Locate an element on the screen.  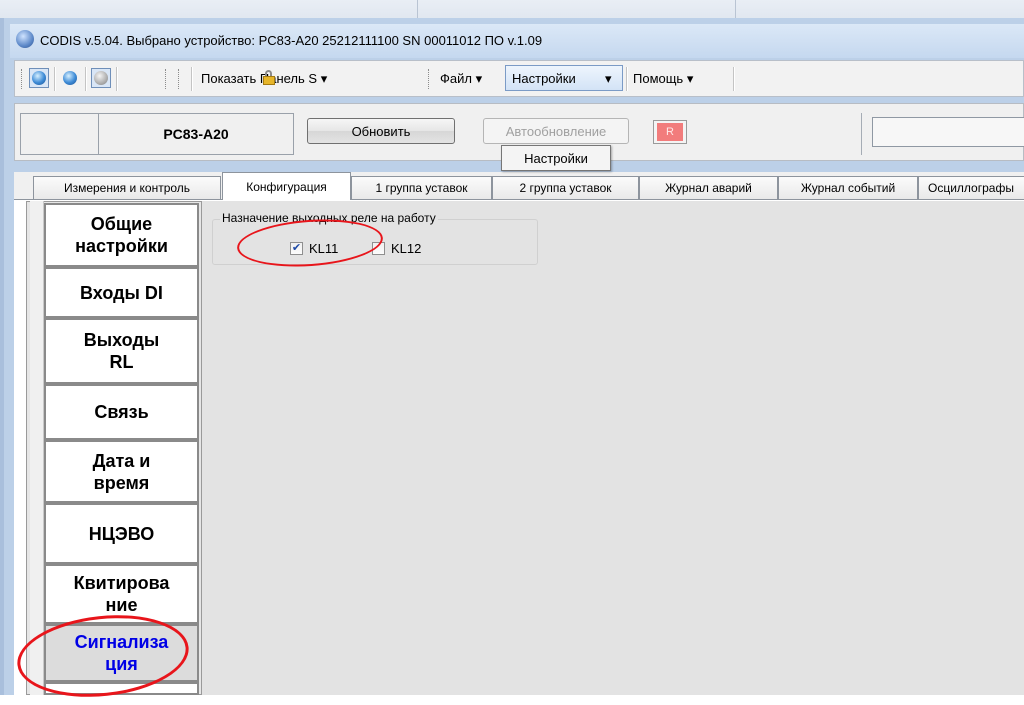
tab-settings-group-2: 2 группа уставок is located at coordinates (565, 187).